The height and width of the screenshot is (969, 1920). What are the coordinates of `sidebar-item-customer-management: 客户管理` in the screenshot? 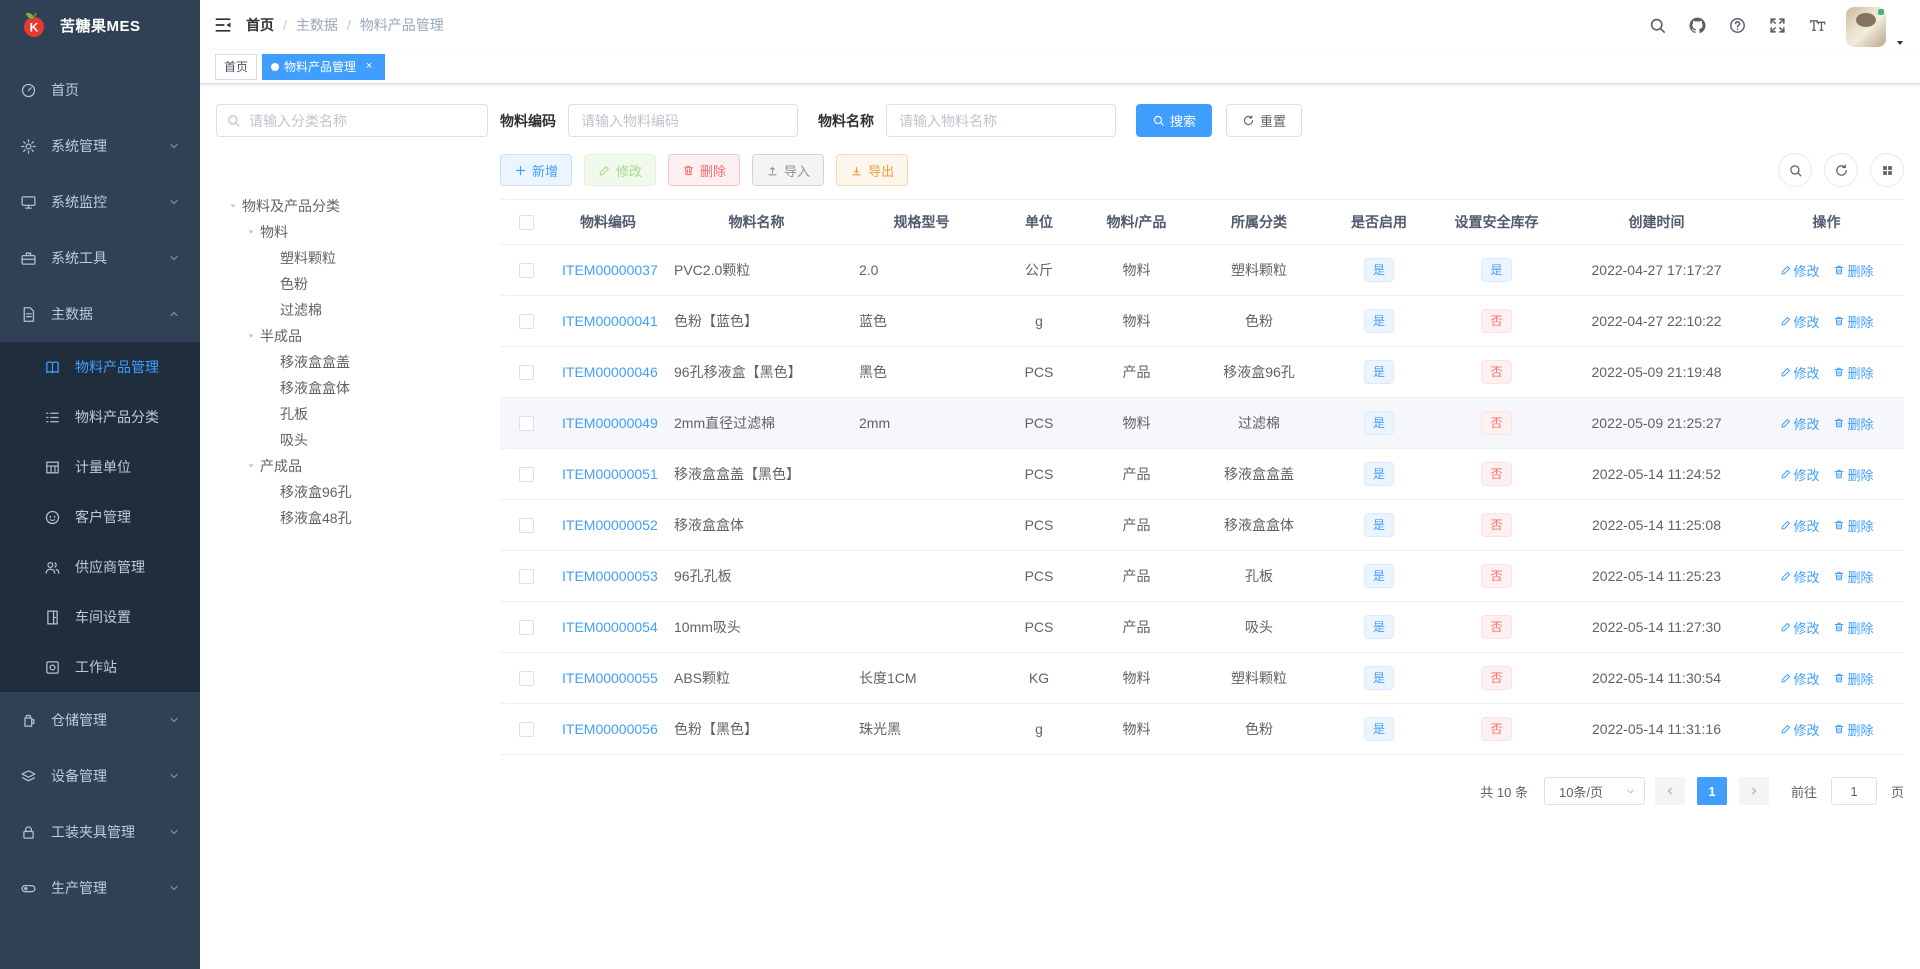 It's located at (100, 517).